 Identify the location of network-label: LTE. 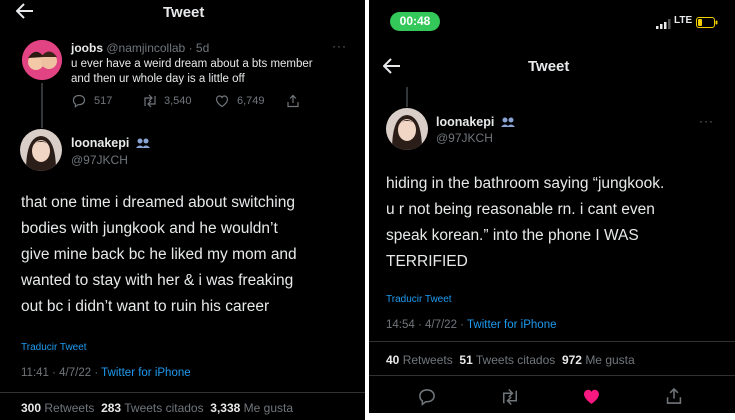
(683, 20).